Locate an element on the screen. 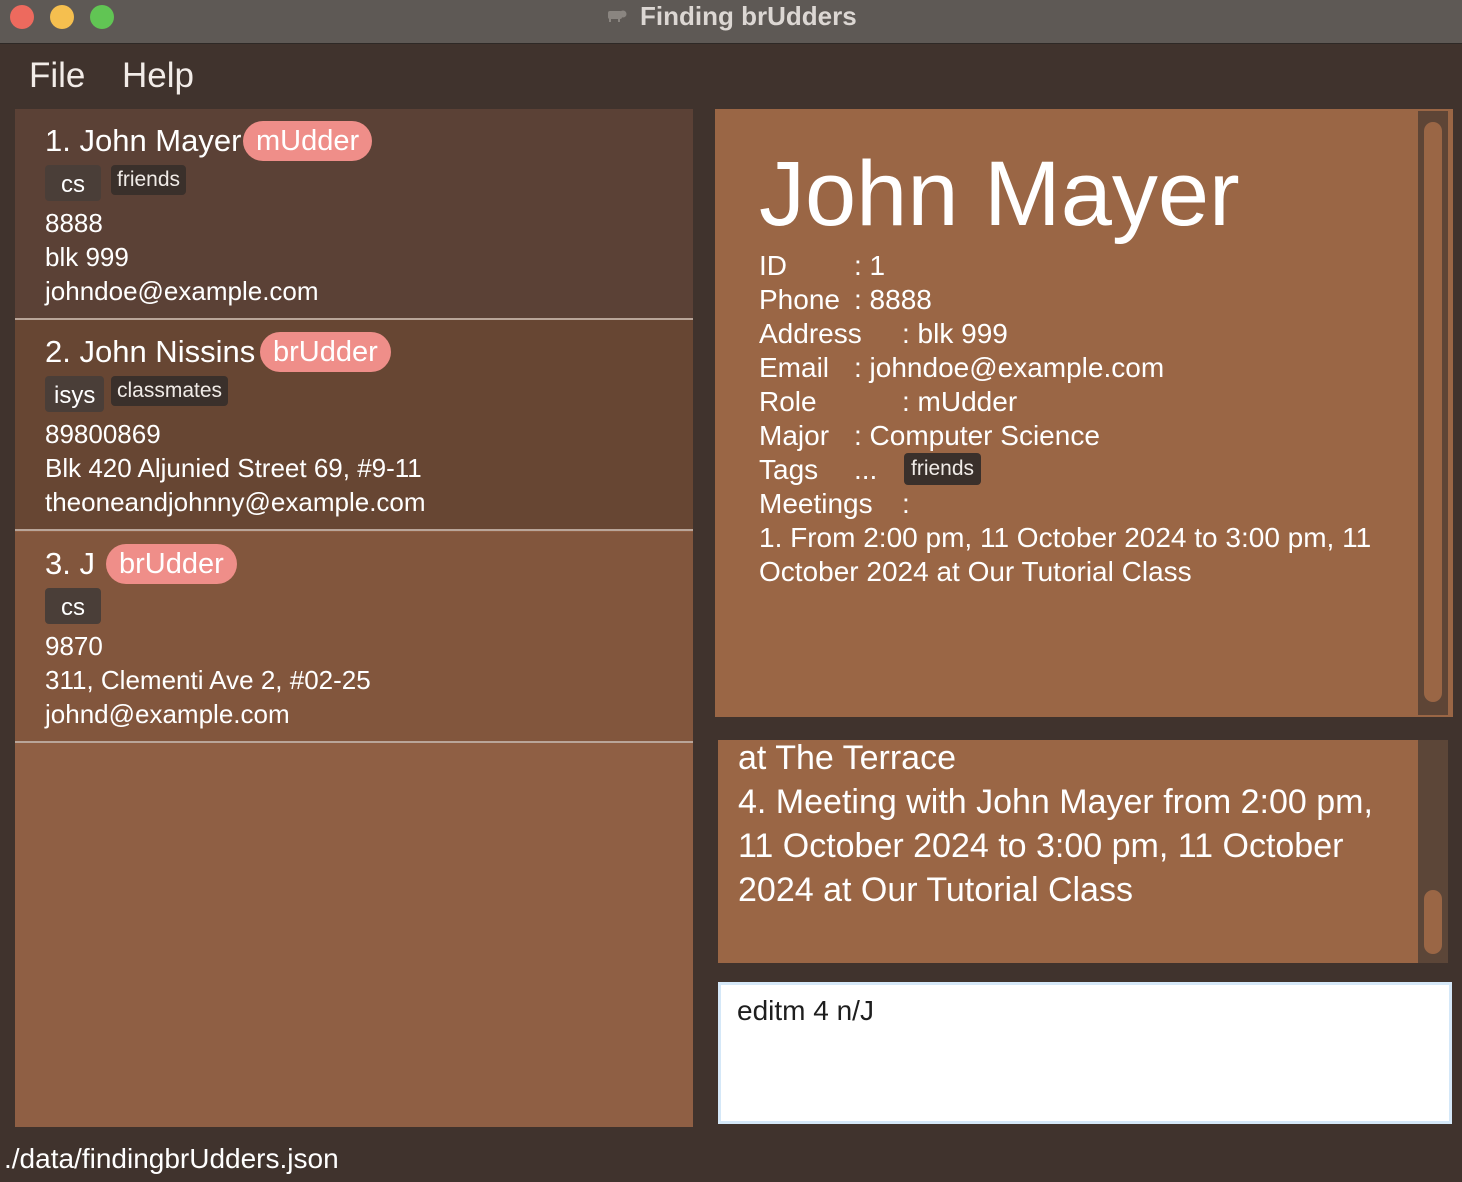 The height and width of the screenshot is (1182, 1462). minimize-window-button is located at coordinates (62, 17).